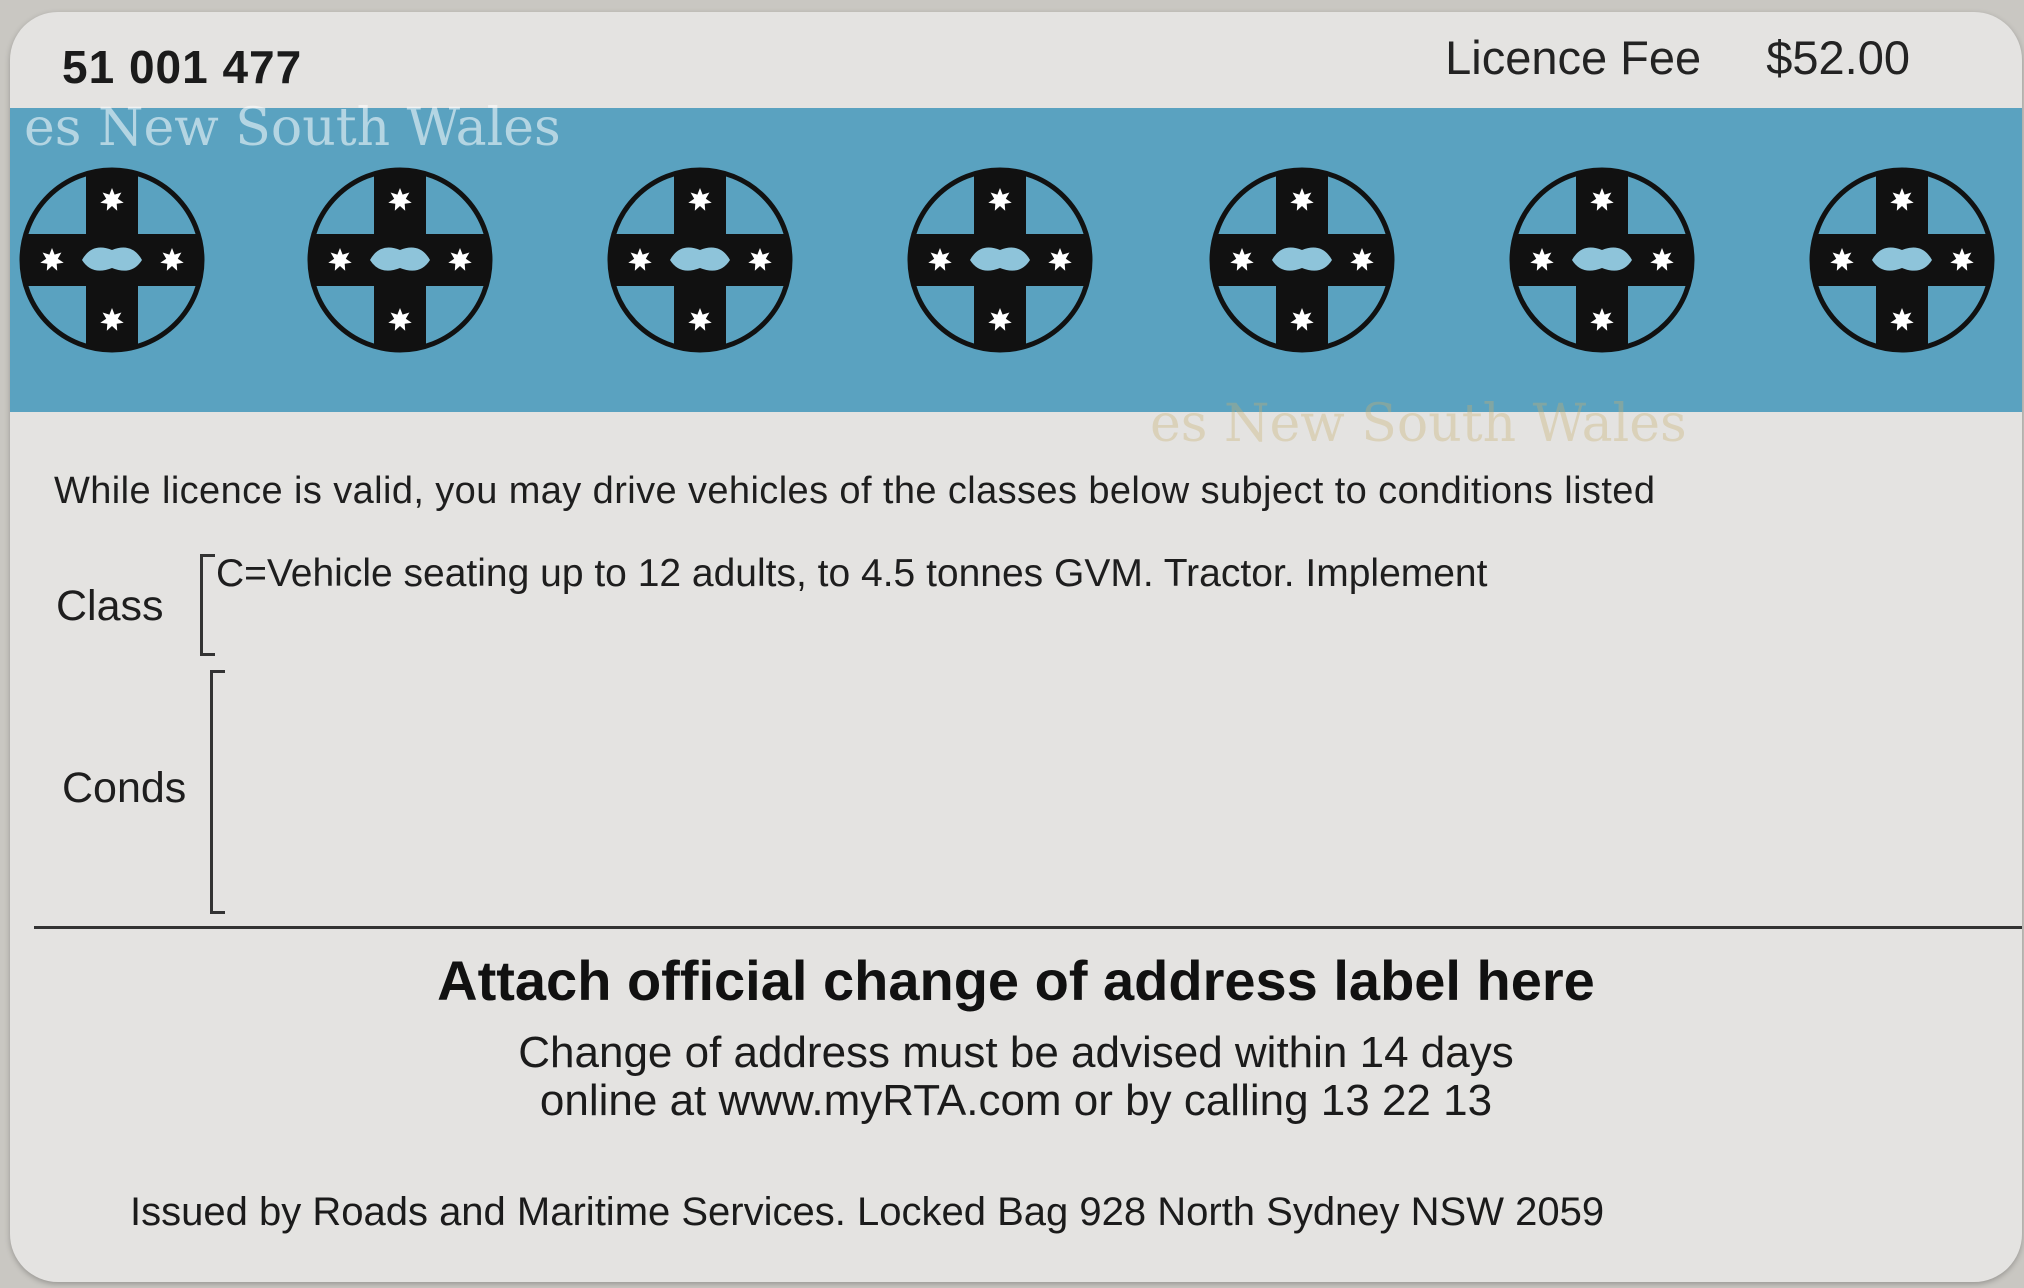  I want to click on class-bracket, so click(207, 605).